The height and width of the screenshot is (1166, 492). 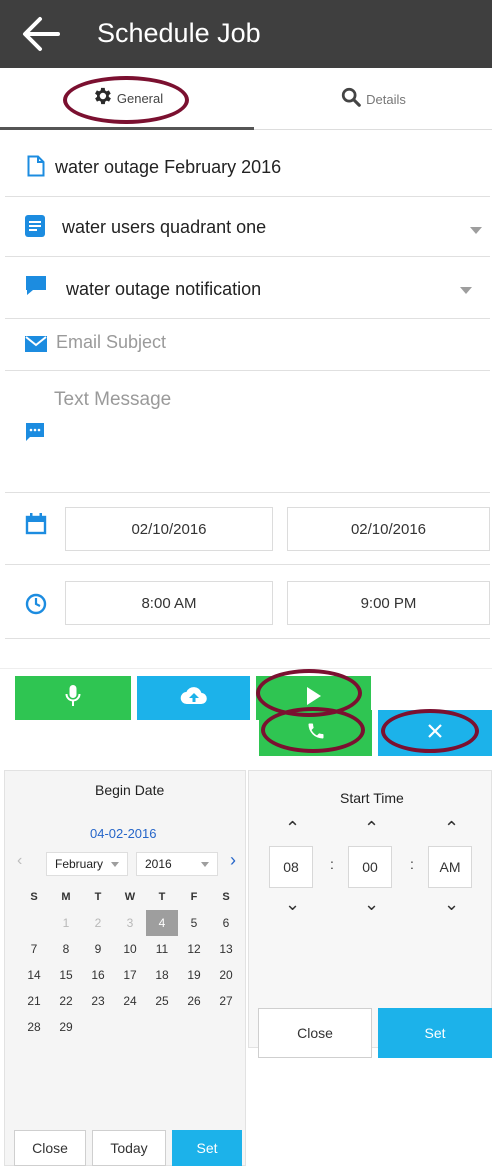 What do you see at coordinates (314, 698) in the screenshot?
I see `play-icon` at bounding box center [314, 698].